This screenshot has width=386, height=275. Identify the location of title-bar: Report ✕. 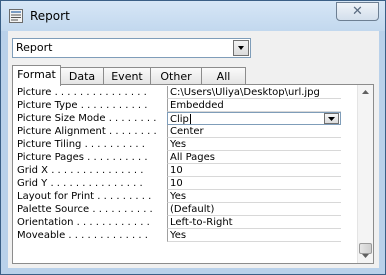
(193, 16).